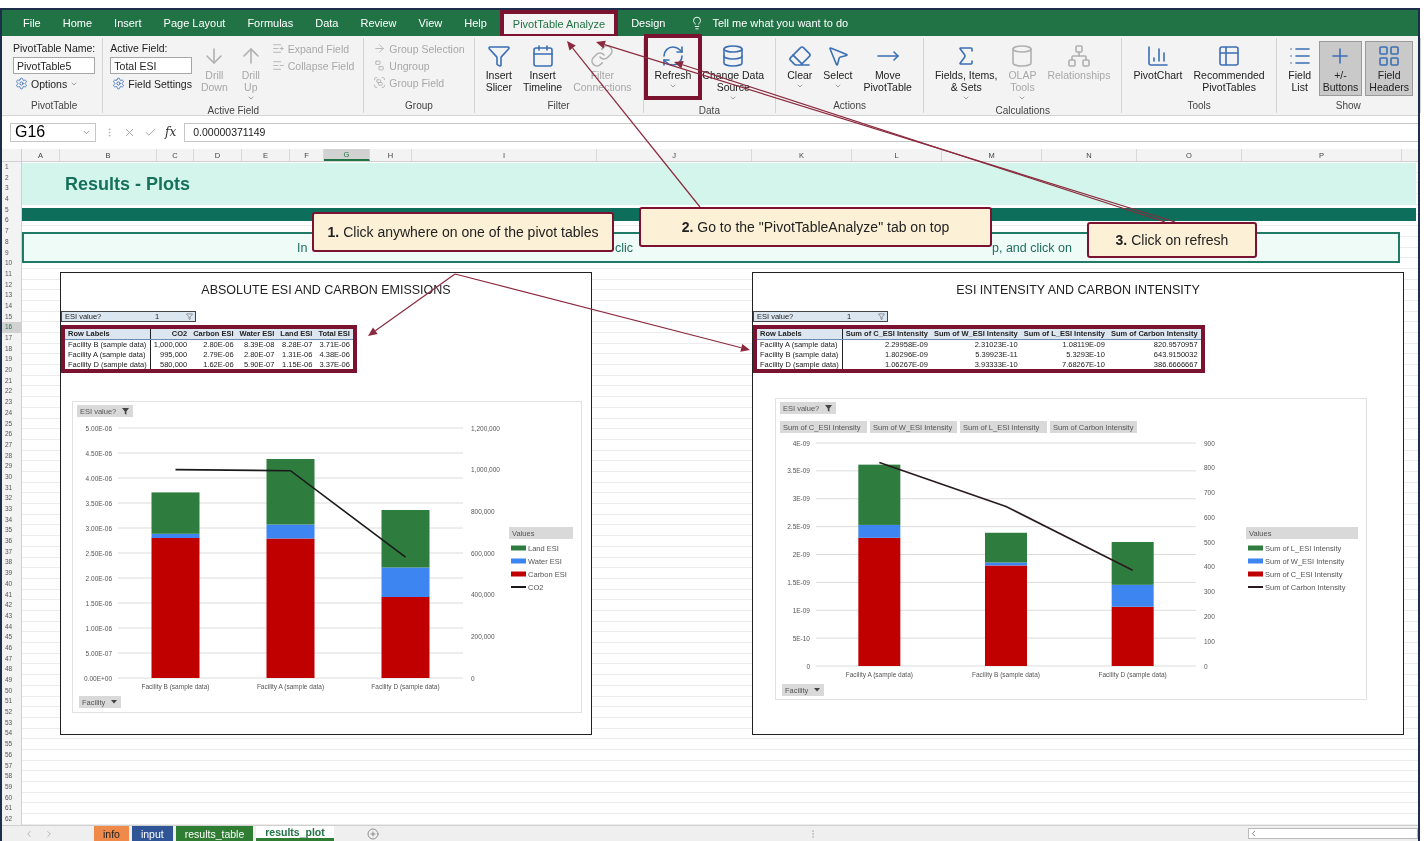  I want to click on arrow-right-icon, so click(380, 48).